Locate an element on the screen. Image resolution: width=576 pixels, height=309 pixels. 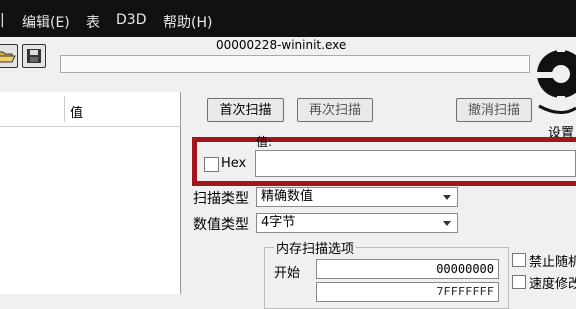
highlight-box is located at coordinates (384, 161).